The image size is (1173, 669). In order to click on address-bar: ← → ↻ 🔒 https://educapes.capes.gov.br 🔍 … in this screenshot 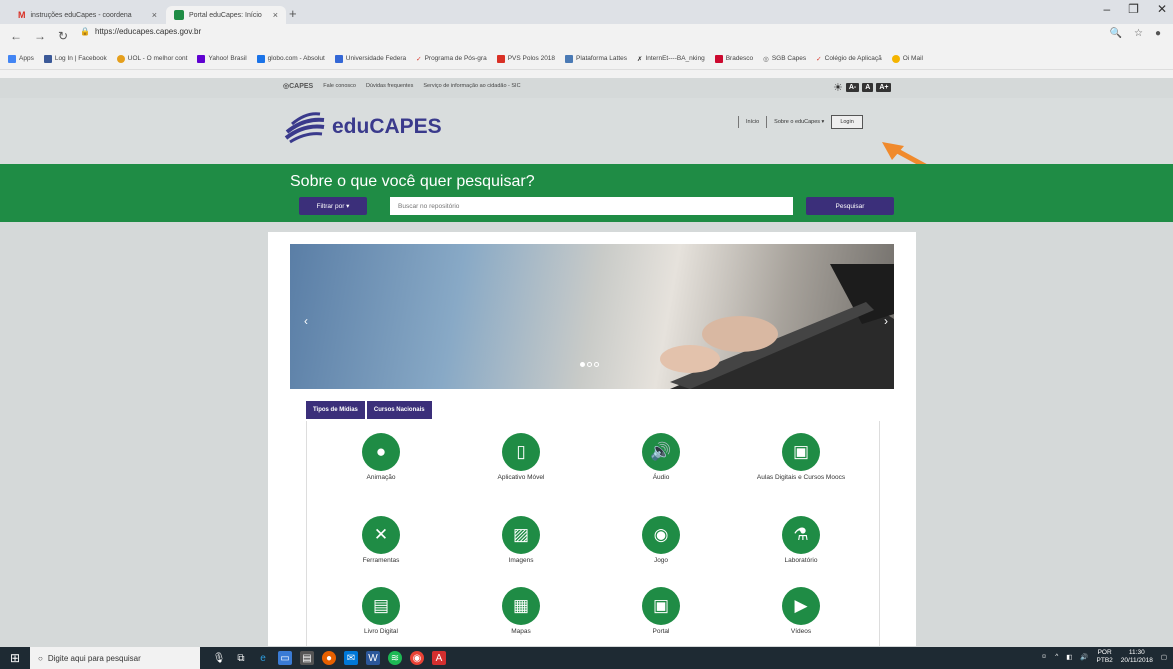, I will do `click(586, 36)`.